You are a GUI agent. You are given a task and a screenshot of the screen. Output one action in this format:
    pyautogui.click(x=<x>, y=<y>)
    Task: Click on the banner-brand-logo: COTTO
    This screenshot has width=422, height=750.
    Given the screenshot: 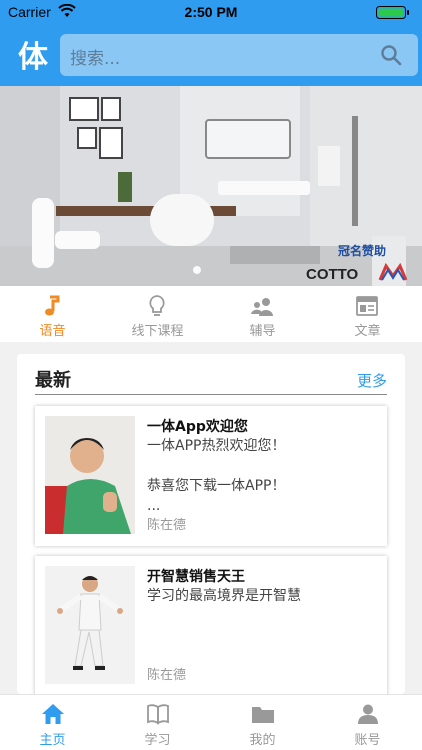 What is the action you would take?
    pyautogui.click(x=332, y=274)
    